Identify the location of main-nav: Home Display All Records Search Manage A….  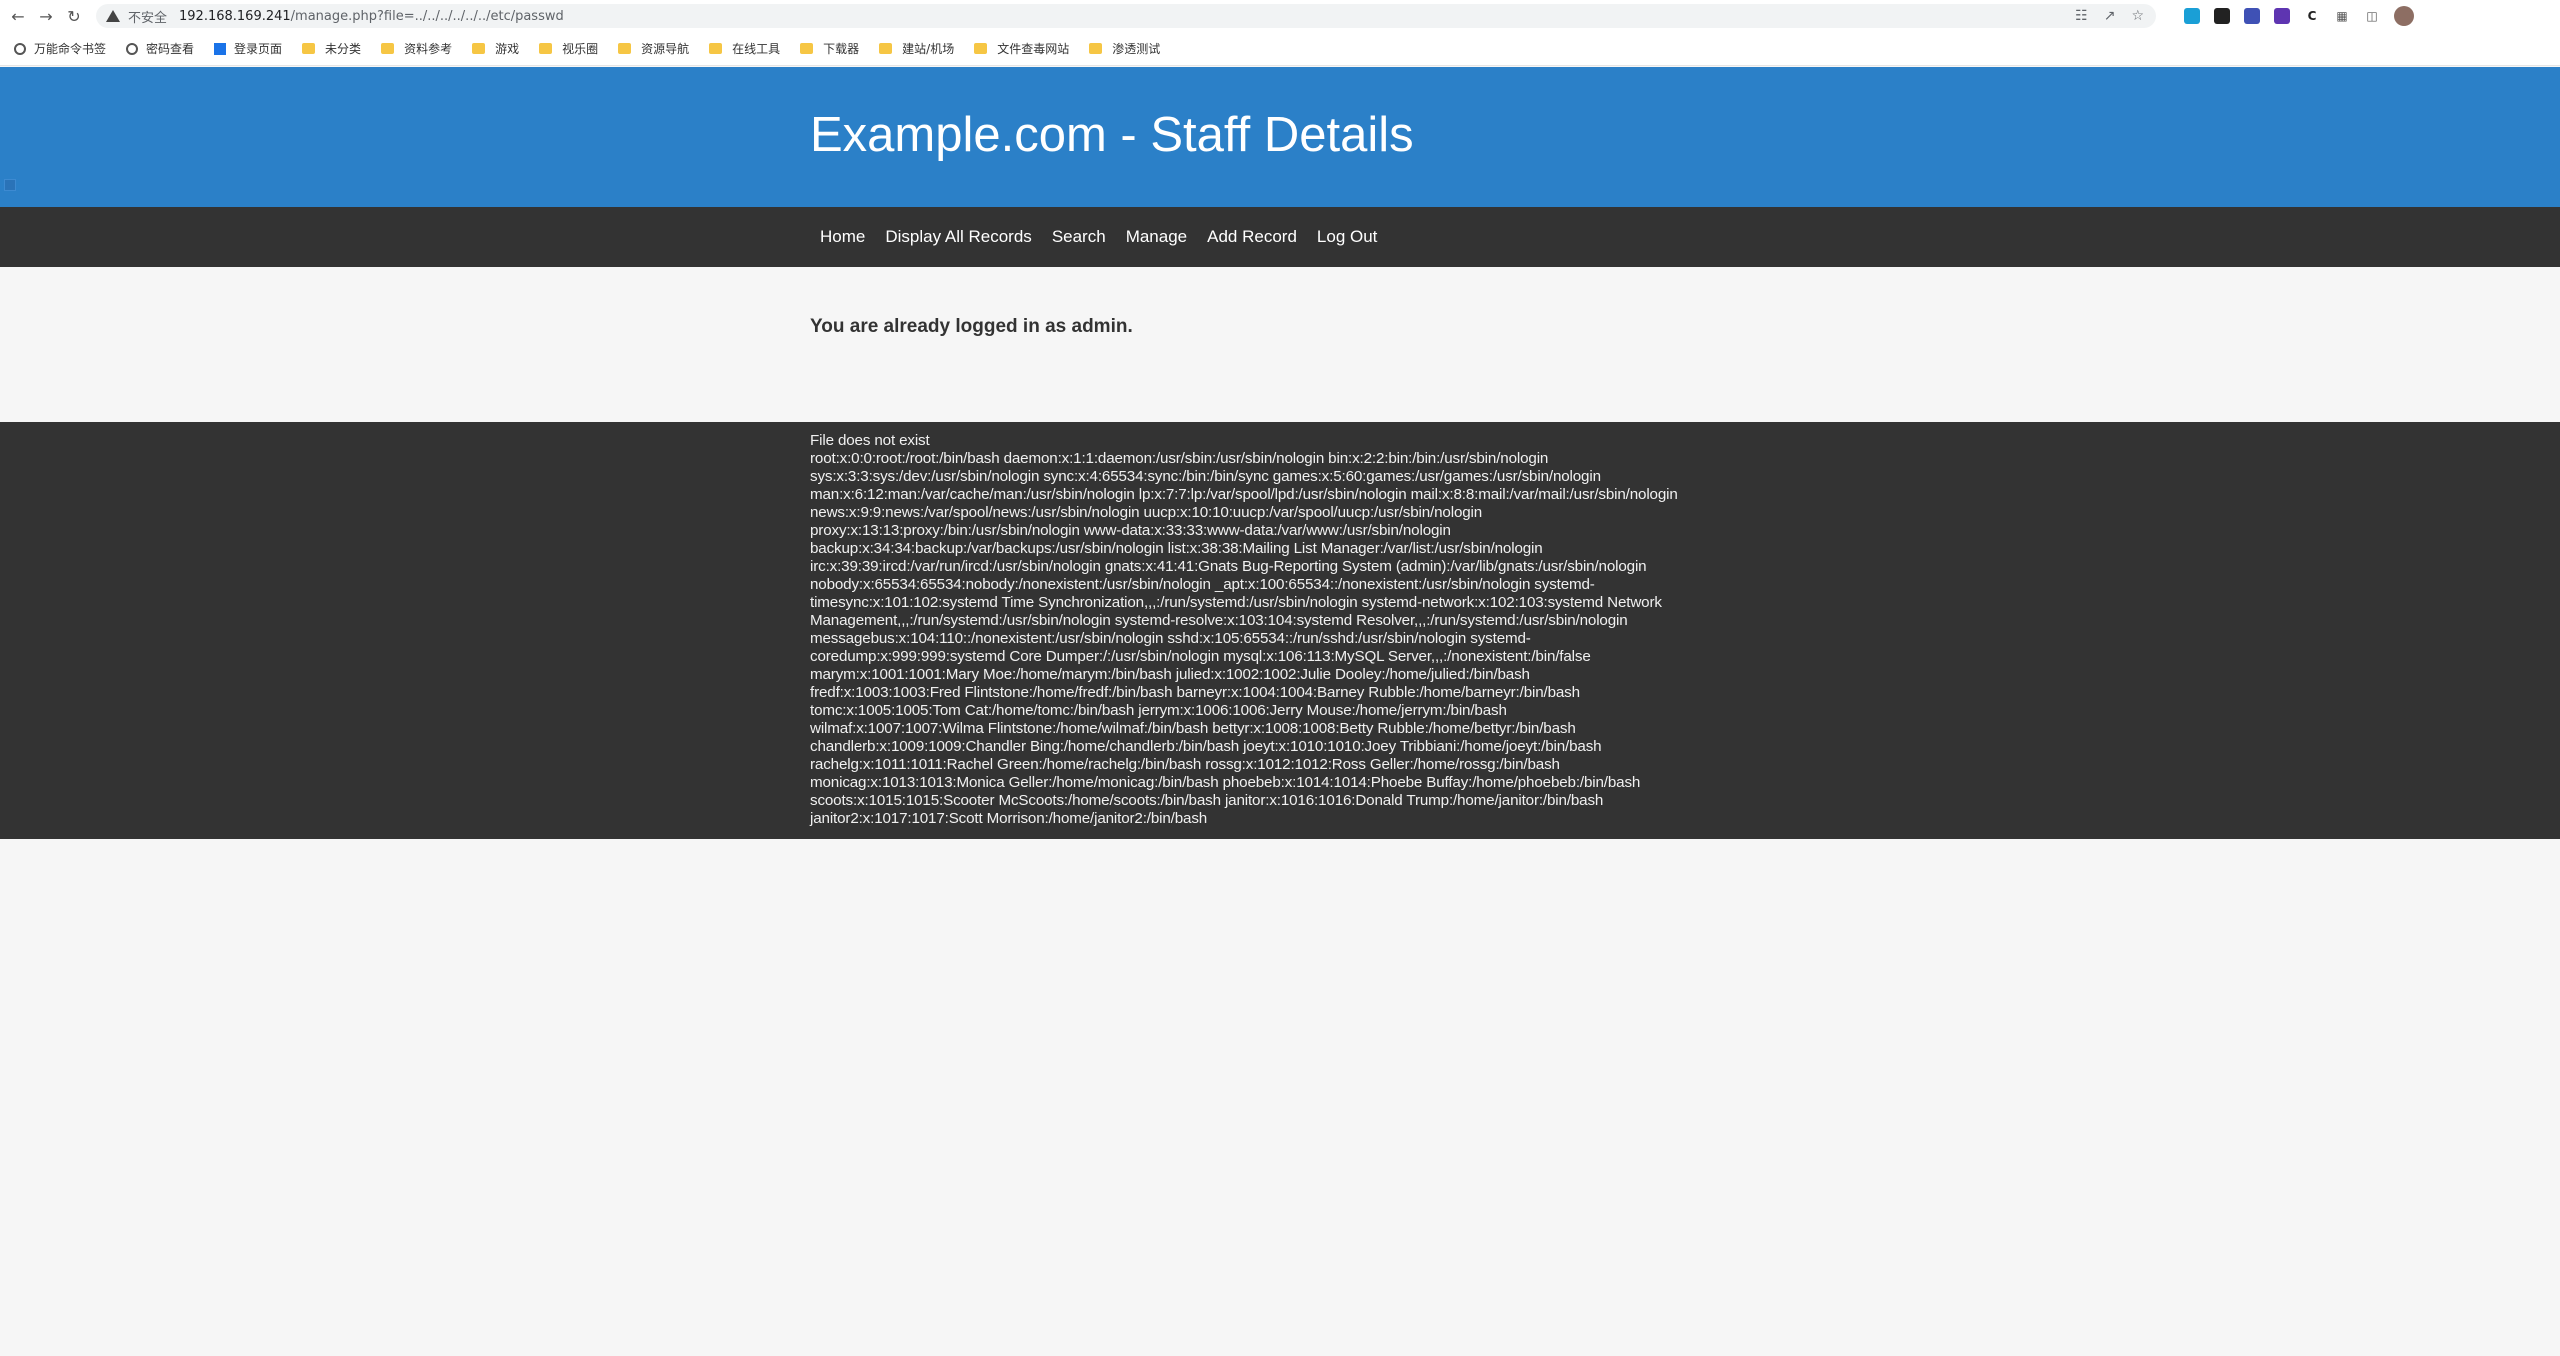
(1280, 237).